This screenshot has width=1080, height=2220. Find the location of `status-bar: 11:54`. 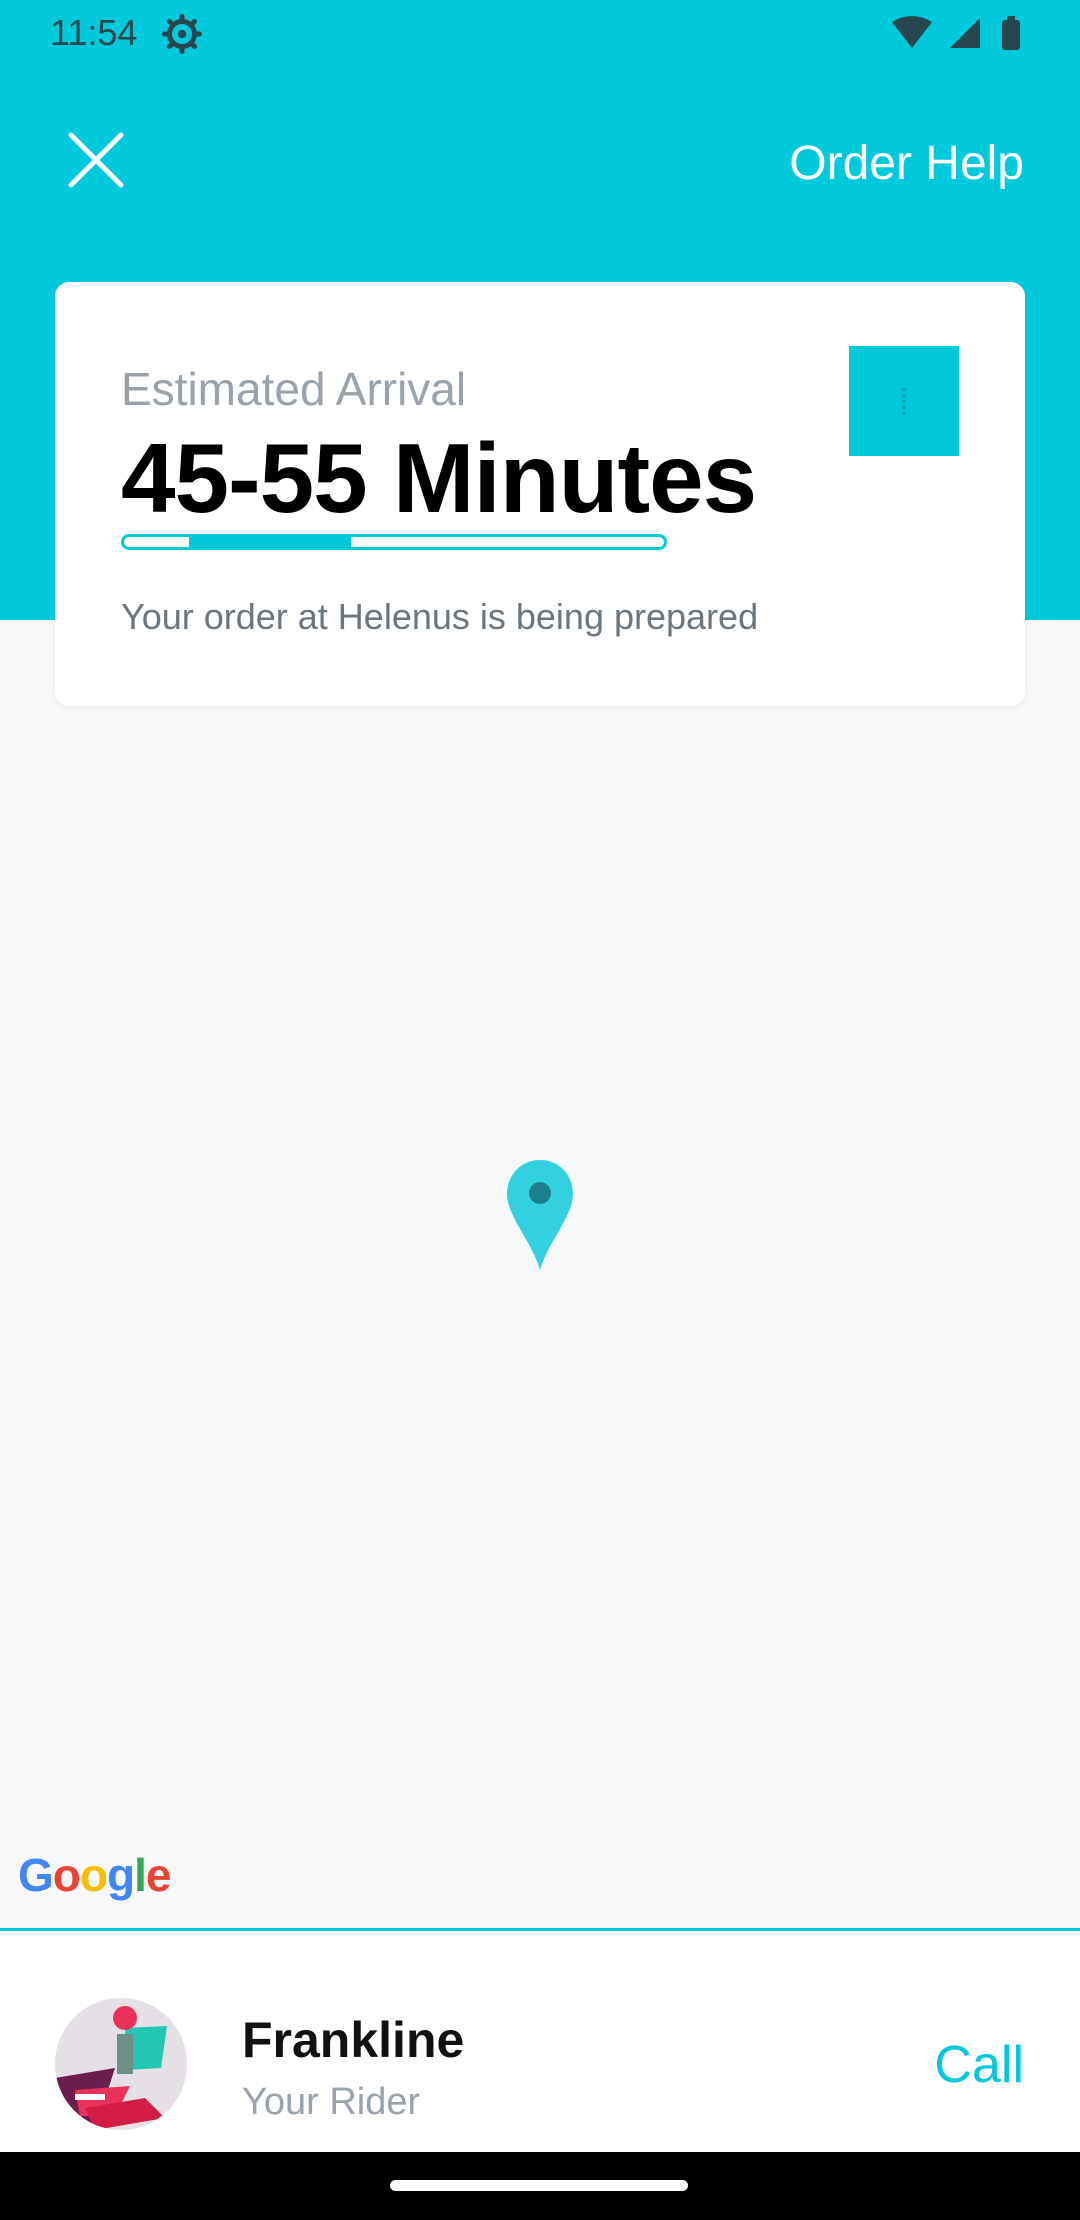

status-bar: 11:54 is located at coordinates (540, 33).